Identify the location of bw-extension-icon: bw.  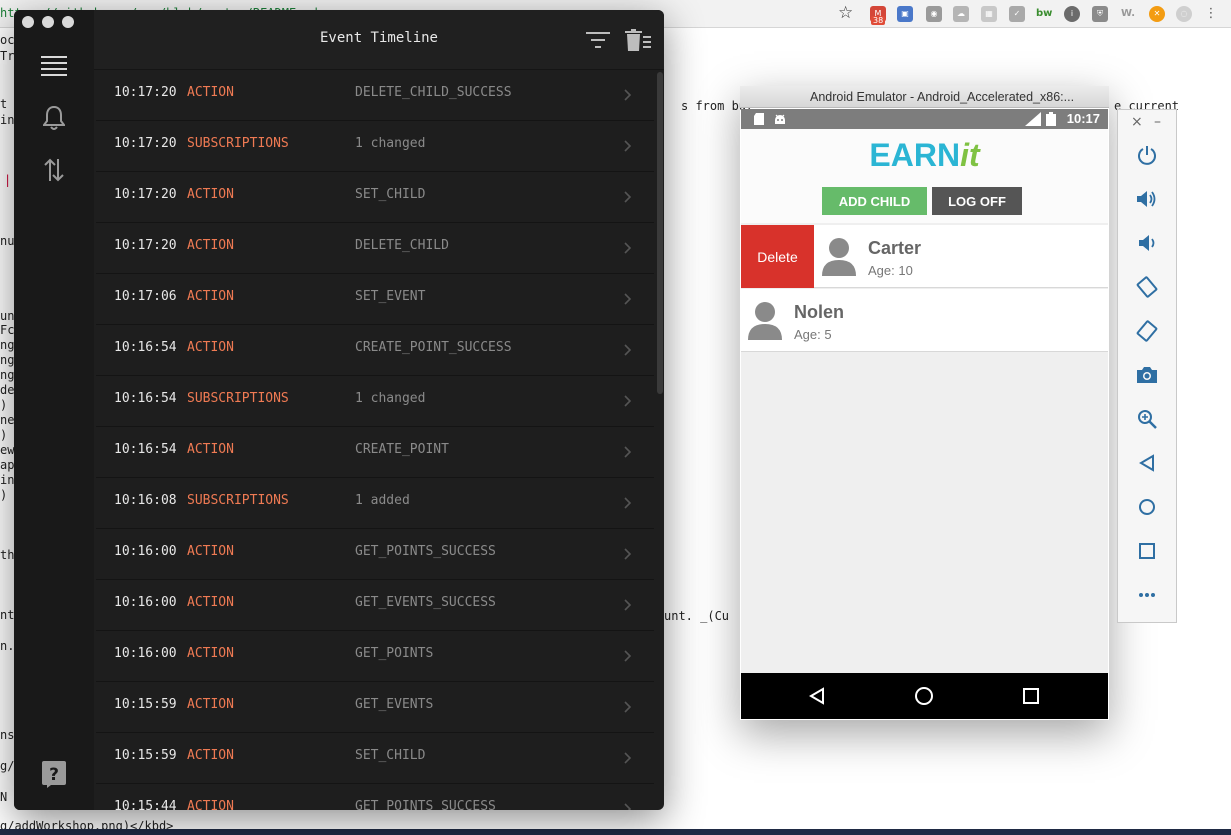
(1044, 14).